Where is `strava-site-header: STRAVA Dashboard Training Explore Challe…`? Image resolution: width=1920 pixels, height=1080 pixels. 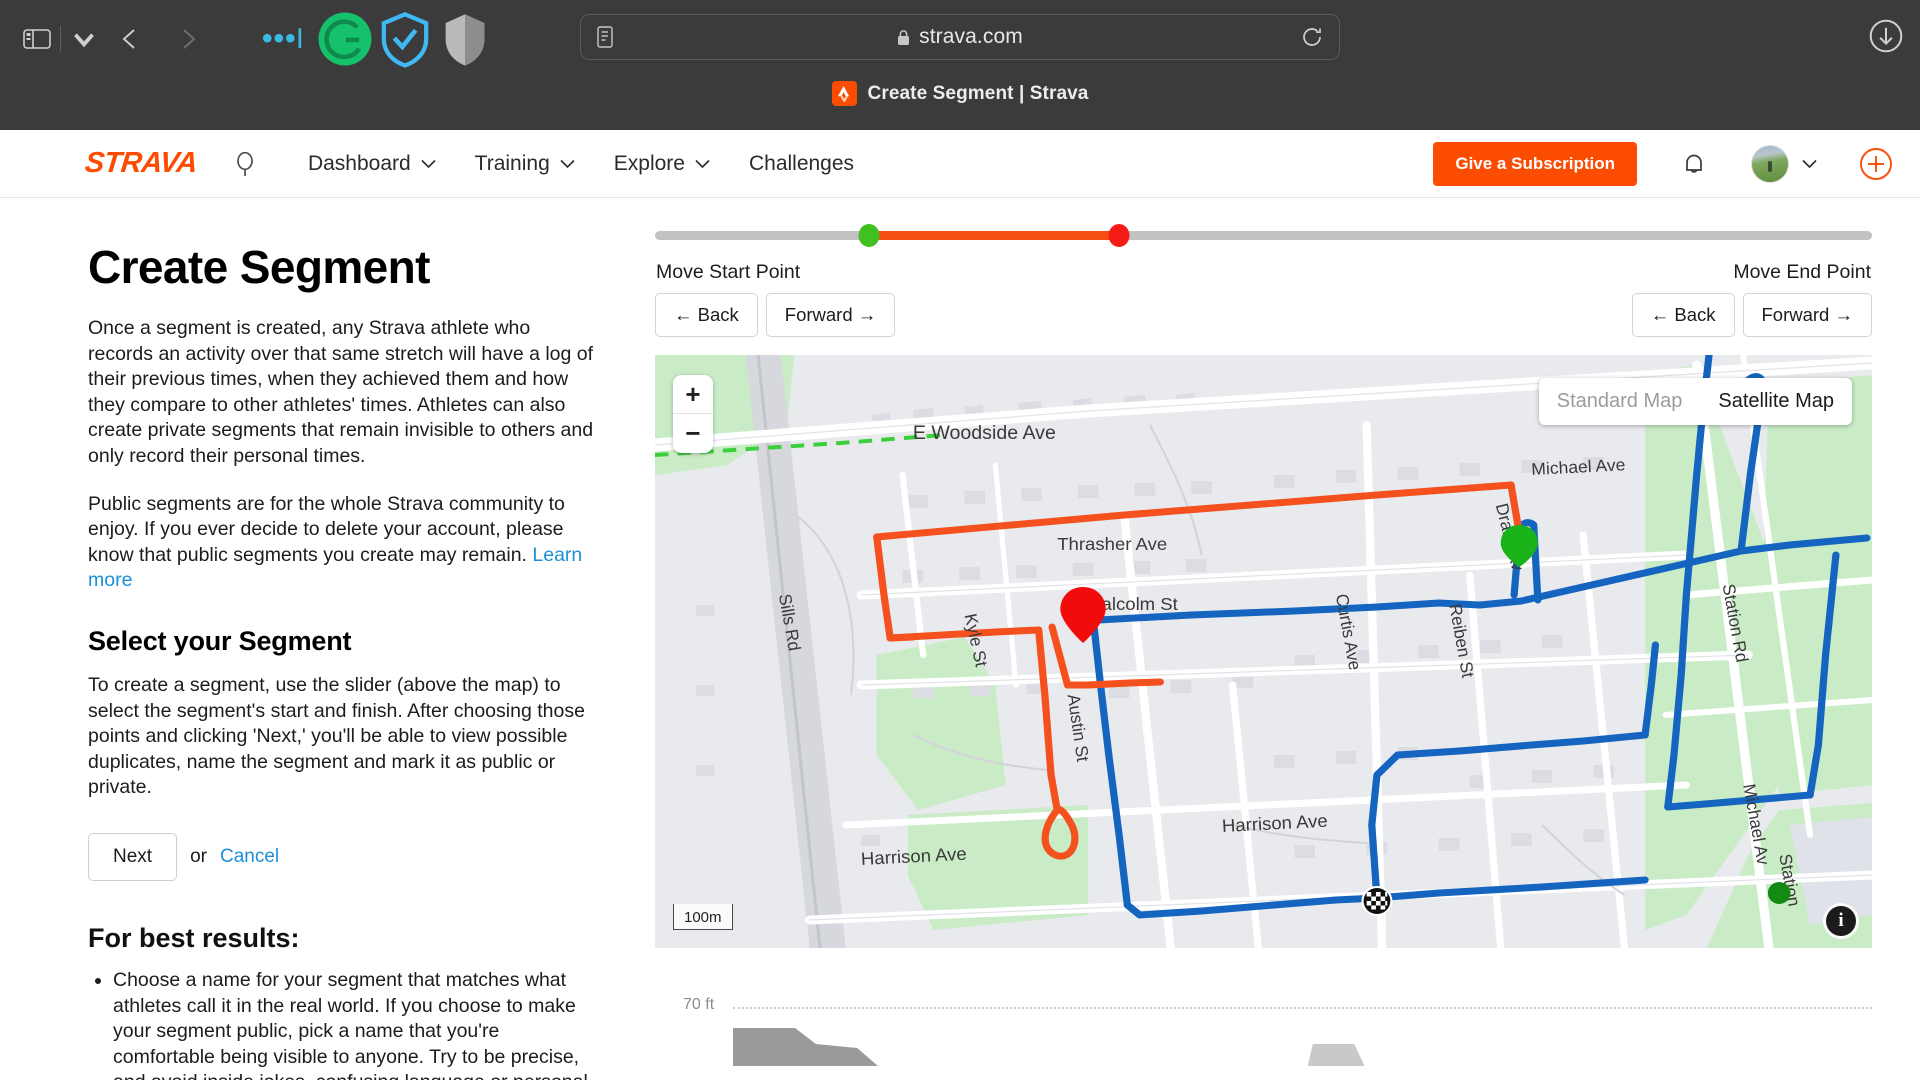
strava-site-header: STRAVA Dashboard Training Explore Challe… is located at coordinates (960, 164).